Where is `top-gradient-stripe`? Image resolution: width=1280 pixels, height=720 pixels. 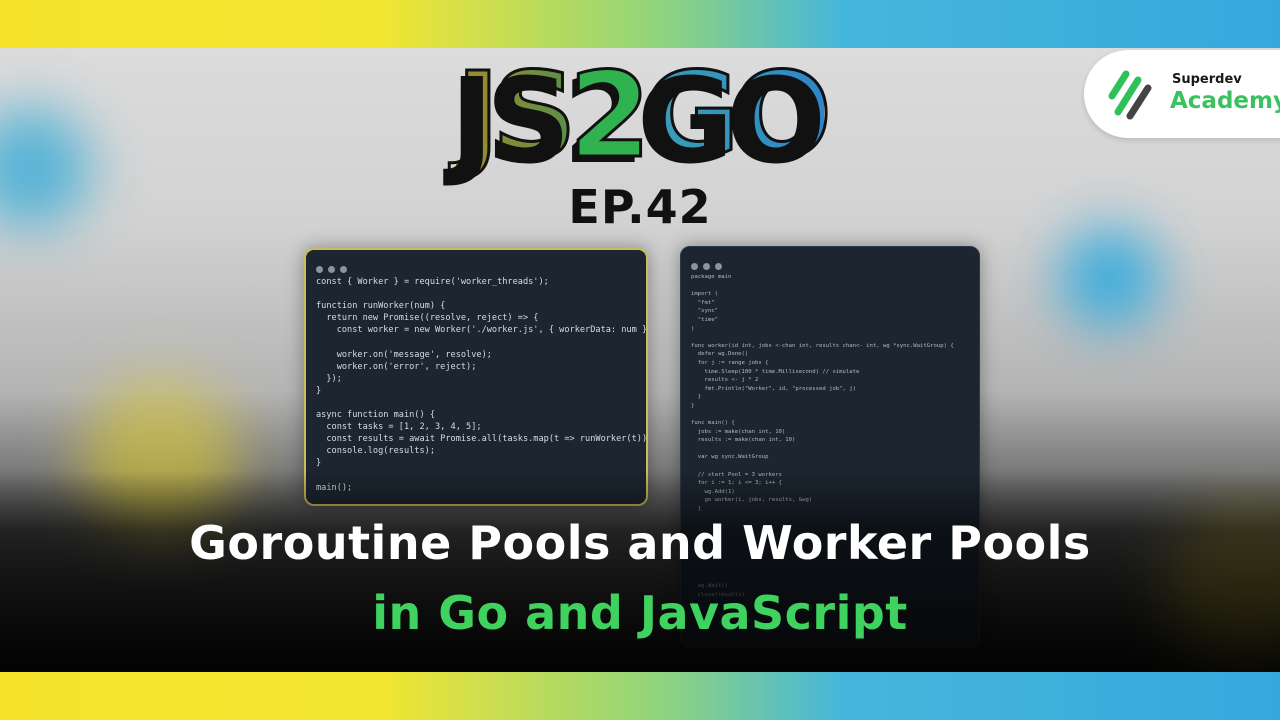 top-gradient-stripe is located at coordinates (640, 24).